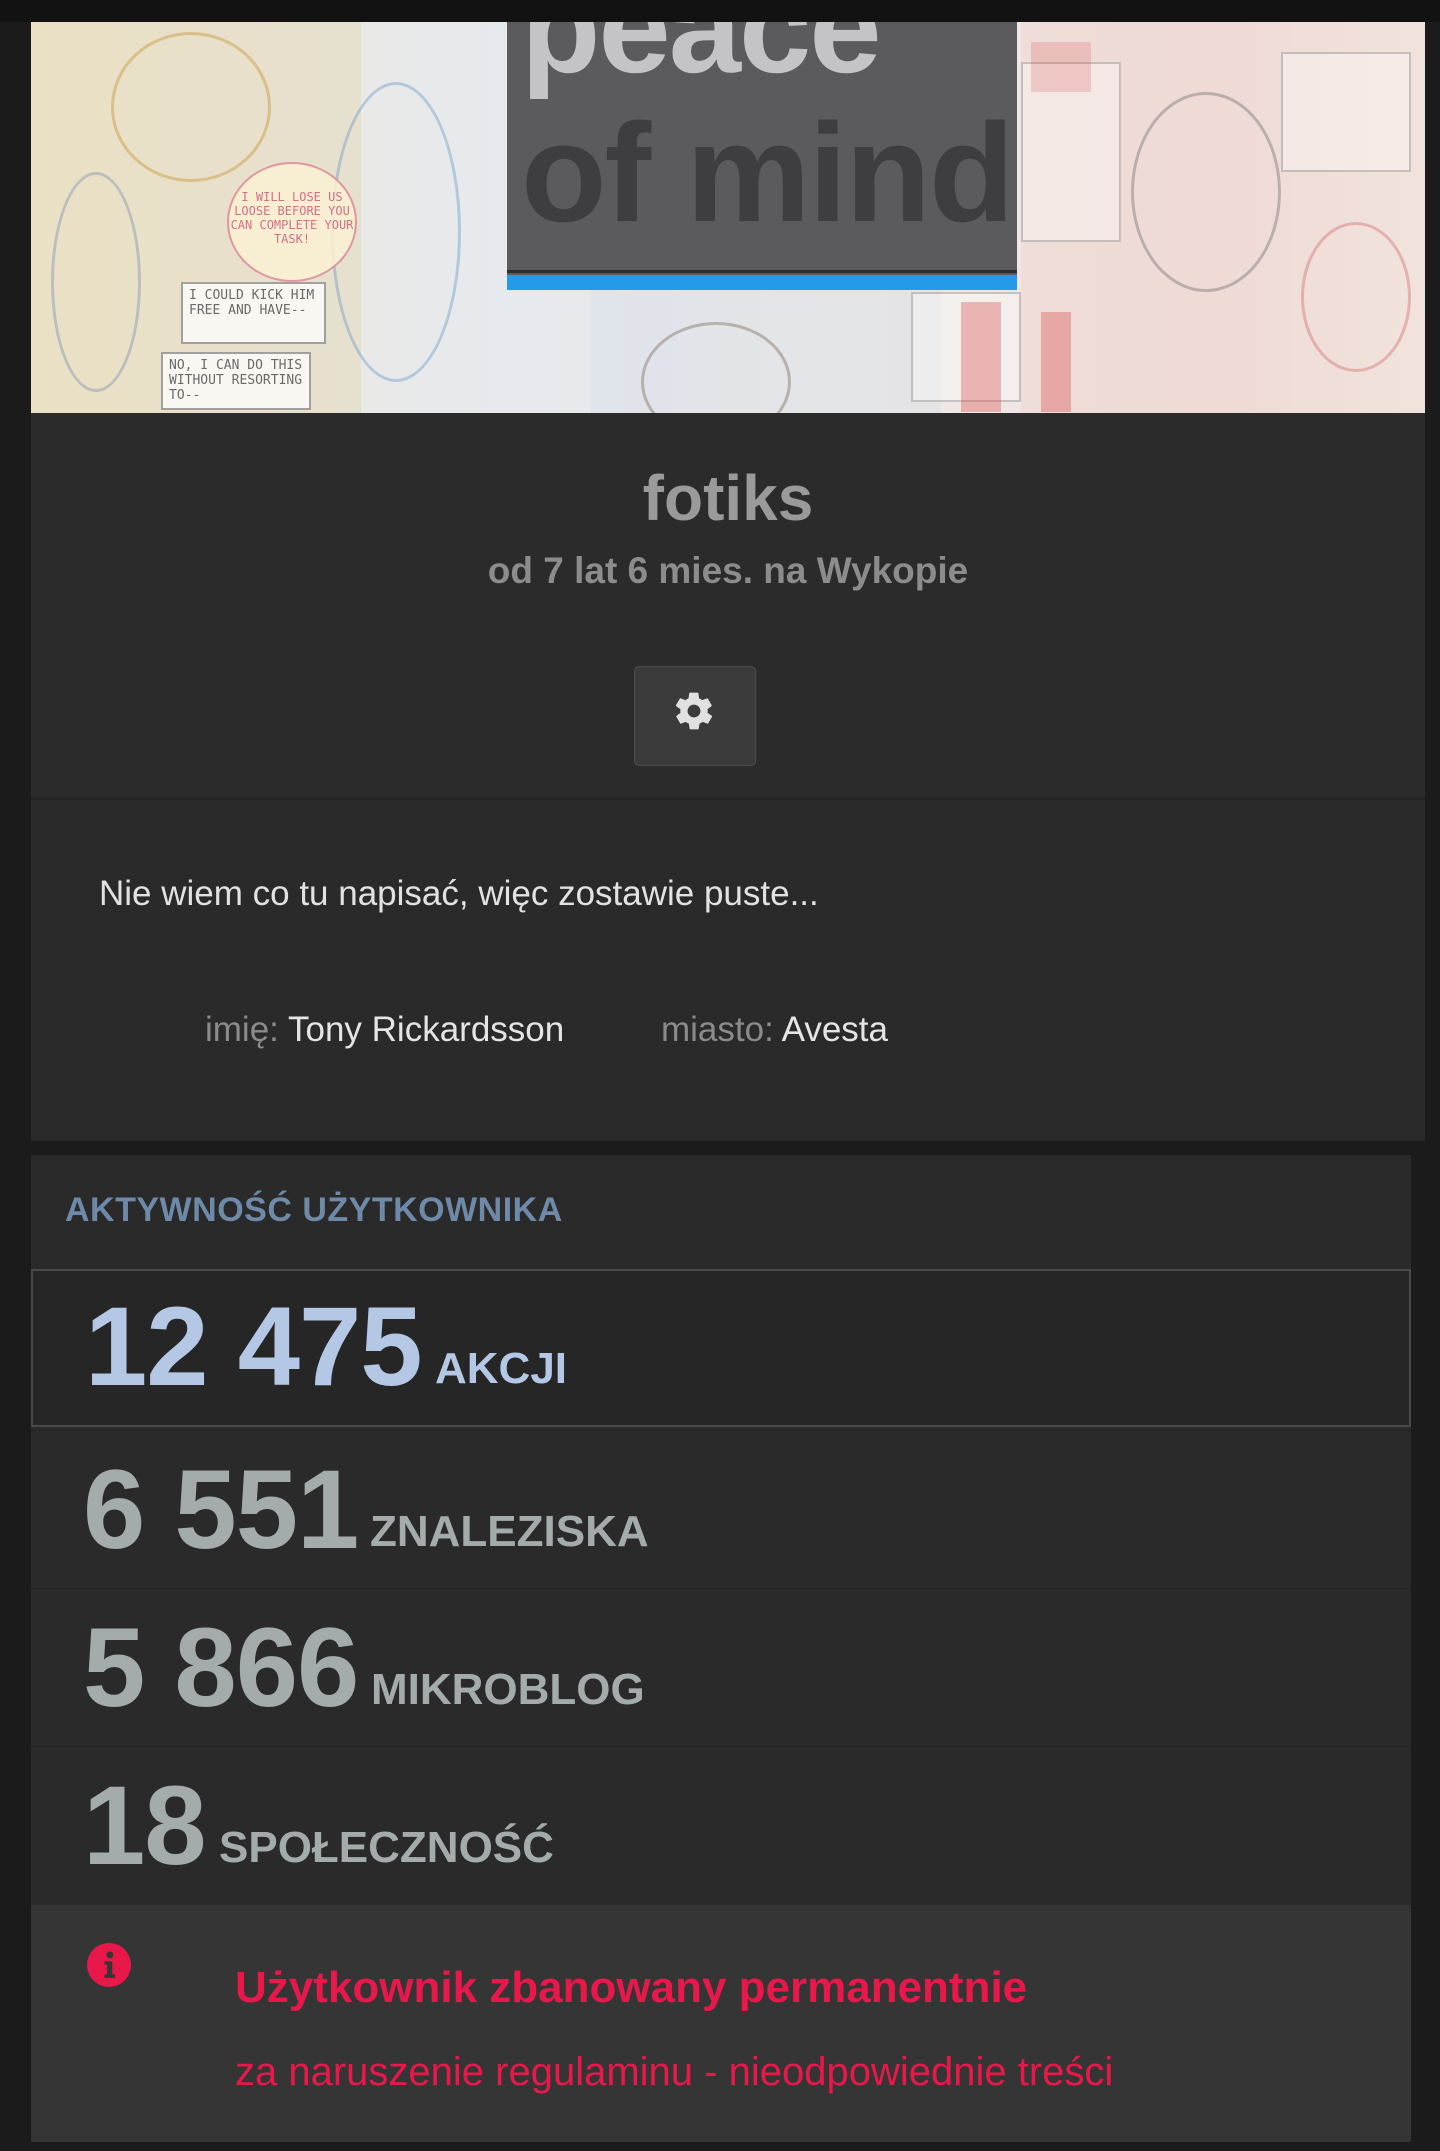 The height and width of the screenshot is (2151, 1440). What do you see at coordinates (762, 271) in the screenshot?
I see `banner-divider` at bounding box center [762, 271].